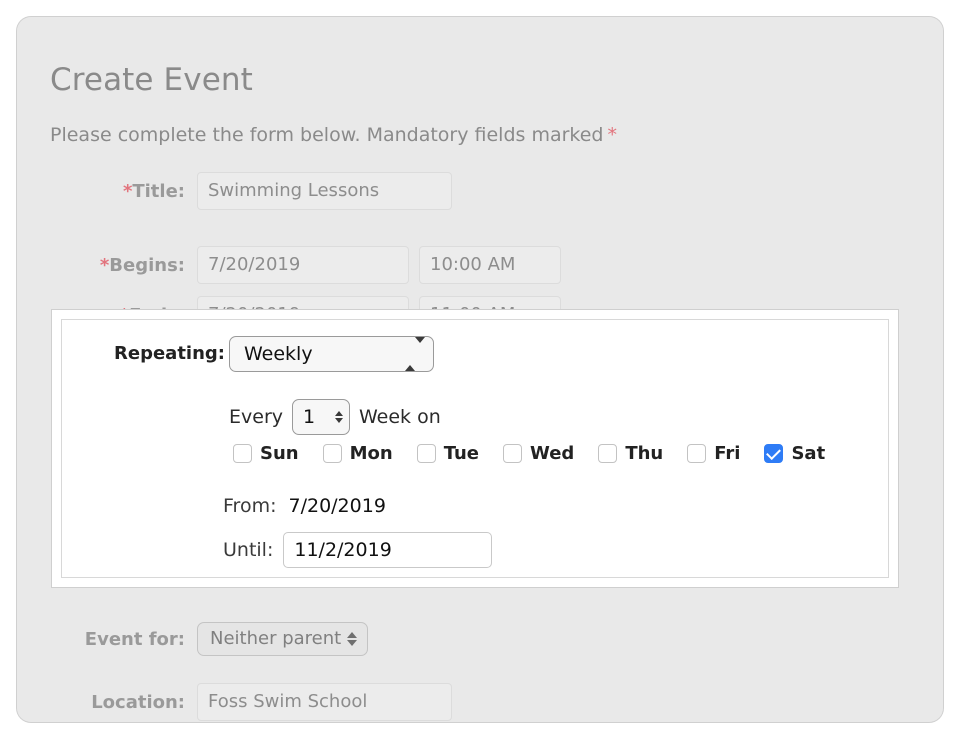  What do you see at coordinates (169, 353) in the screenshot?
I see `repeating-label: Repeating:` at bounding box center [169, 353].